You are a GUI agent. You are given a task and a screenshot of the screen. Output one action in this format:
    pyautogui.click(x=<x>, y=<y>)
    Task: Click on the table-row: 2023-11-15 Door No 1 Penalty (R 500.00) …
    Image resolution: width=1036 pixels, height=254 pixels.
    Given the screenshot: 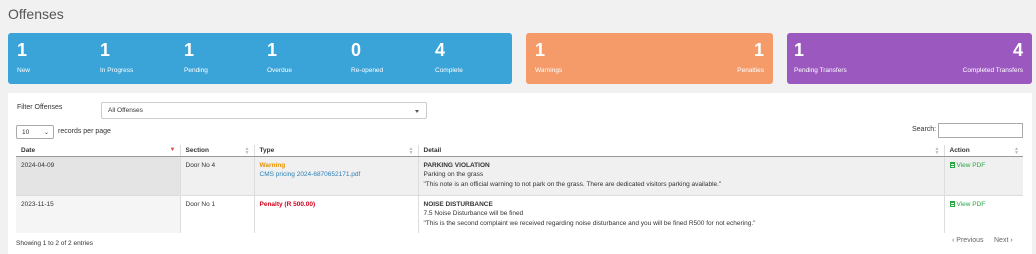 What is the action you would take?
    pyautogui.click(x=519, y=213)
    